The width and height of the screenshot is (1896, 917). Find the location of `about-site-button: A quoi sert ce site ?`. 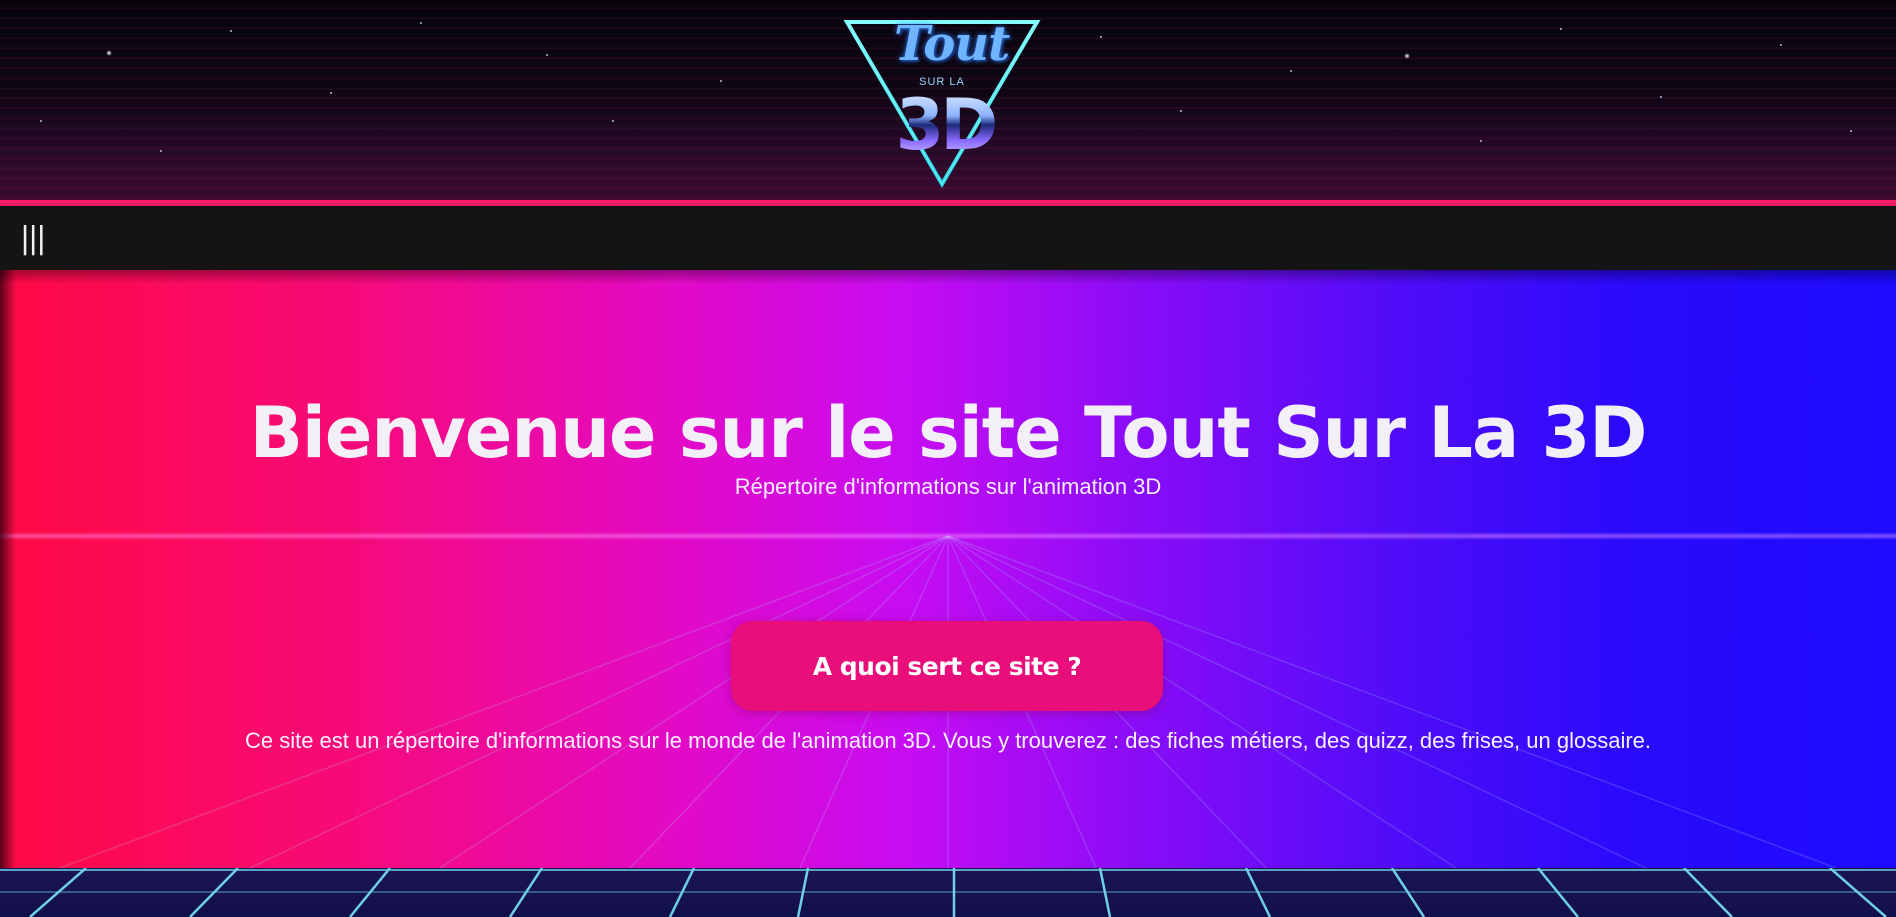

about-site-button: A quoi sert ce site ? is located at coordinates (947, 666).